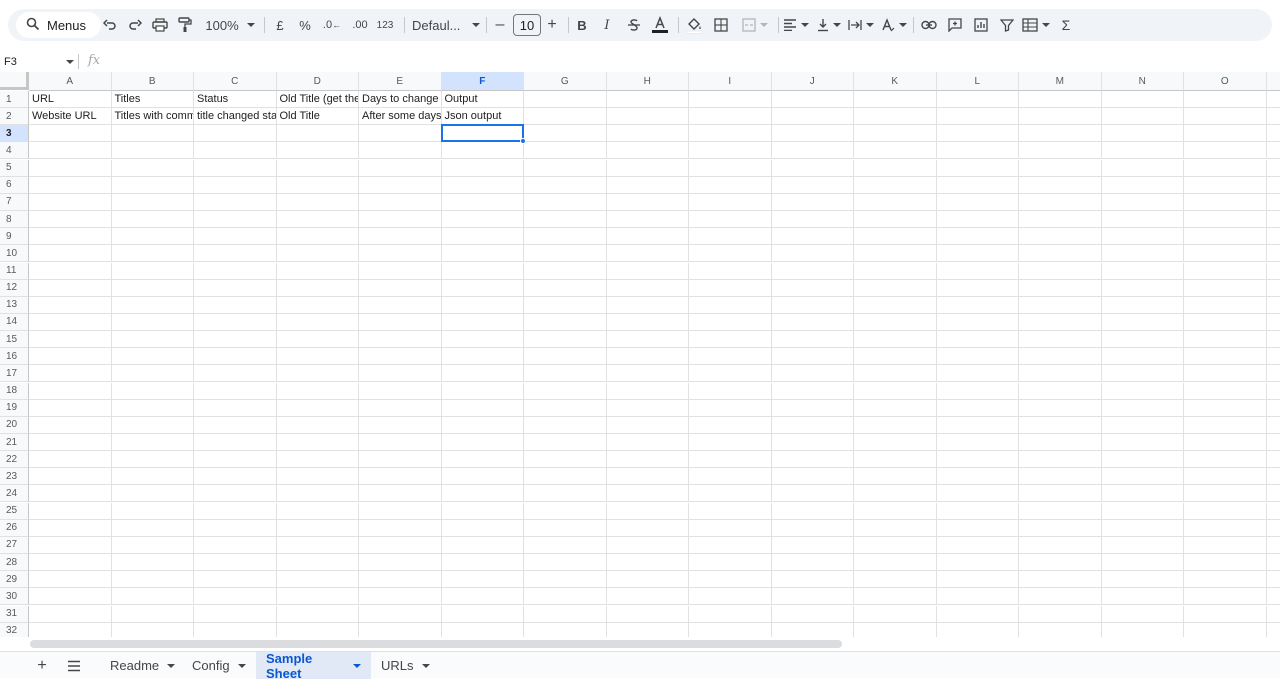 This screenshot has height=681, width=1280. I want to click on text-color-icon, so click(660, 25).